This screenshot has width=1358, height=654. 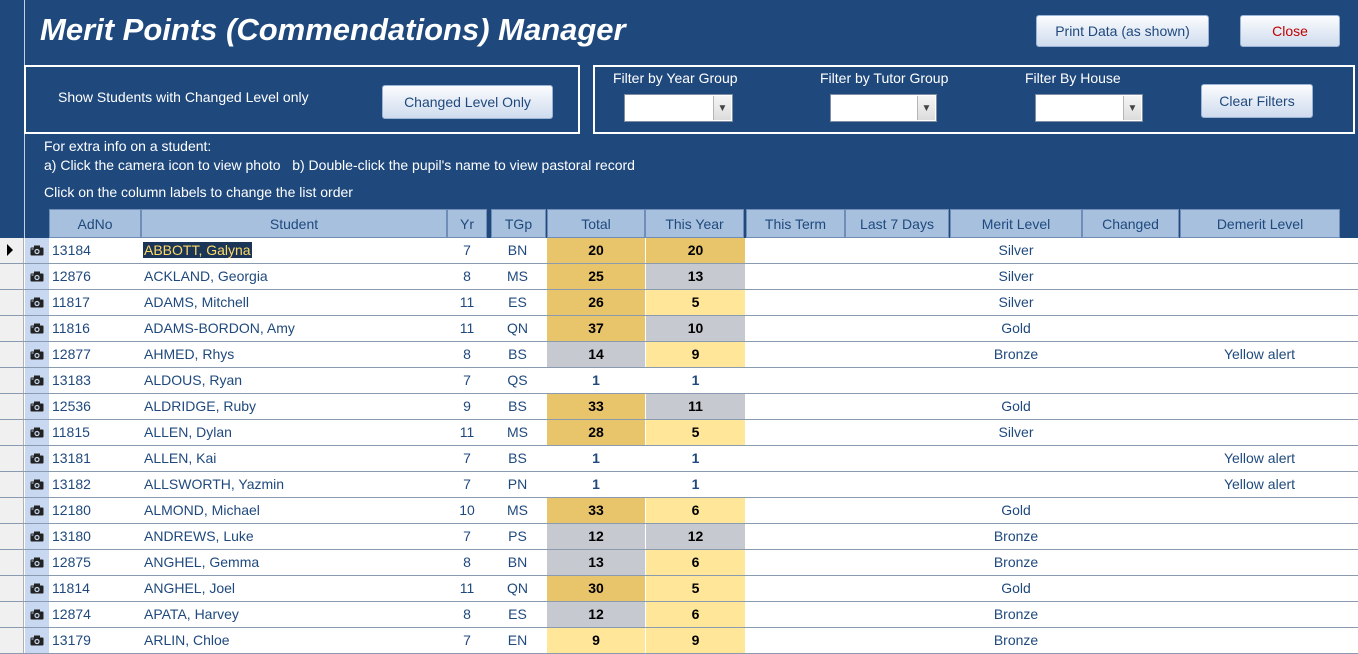 I want to click on table-row: 13182 ALLSWORTH, Yazmin 7 PN 1 1 Yellow alert, so click(x=679, y=485).